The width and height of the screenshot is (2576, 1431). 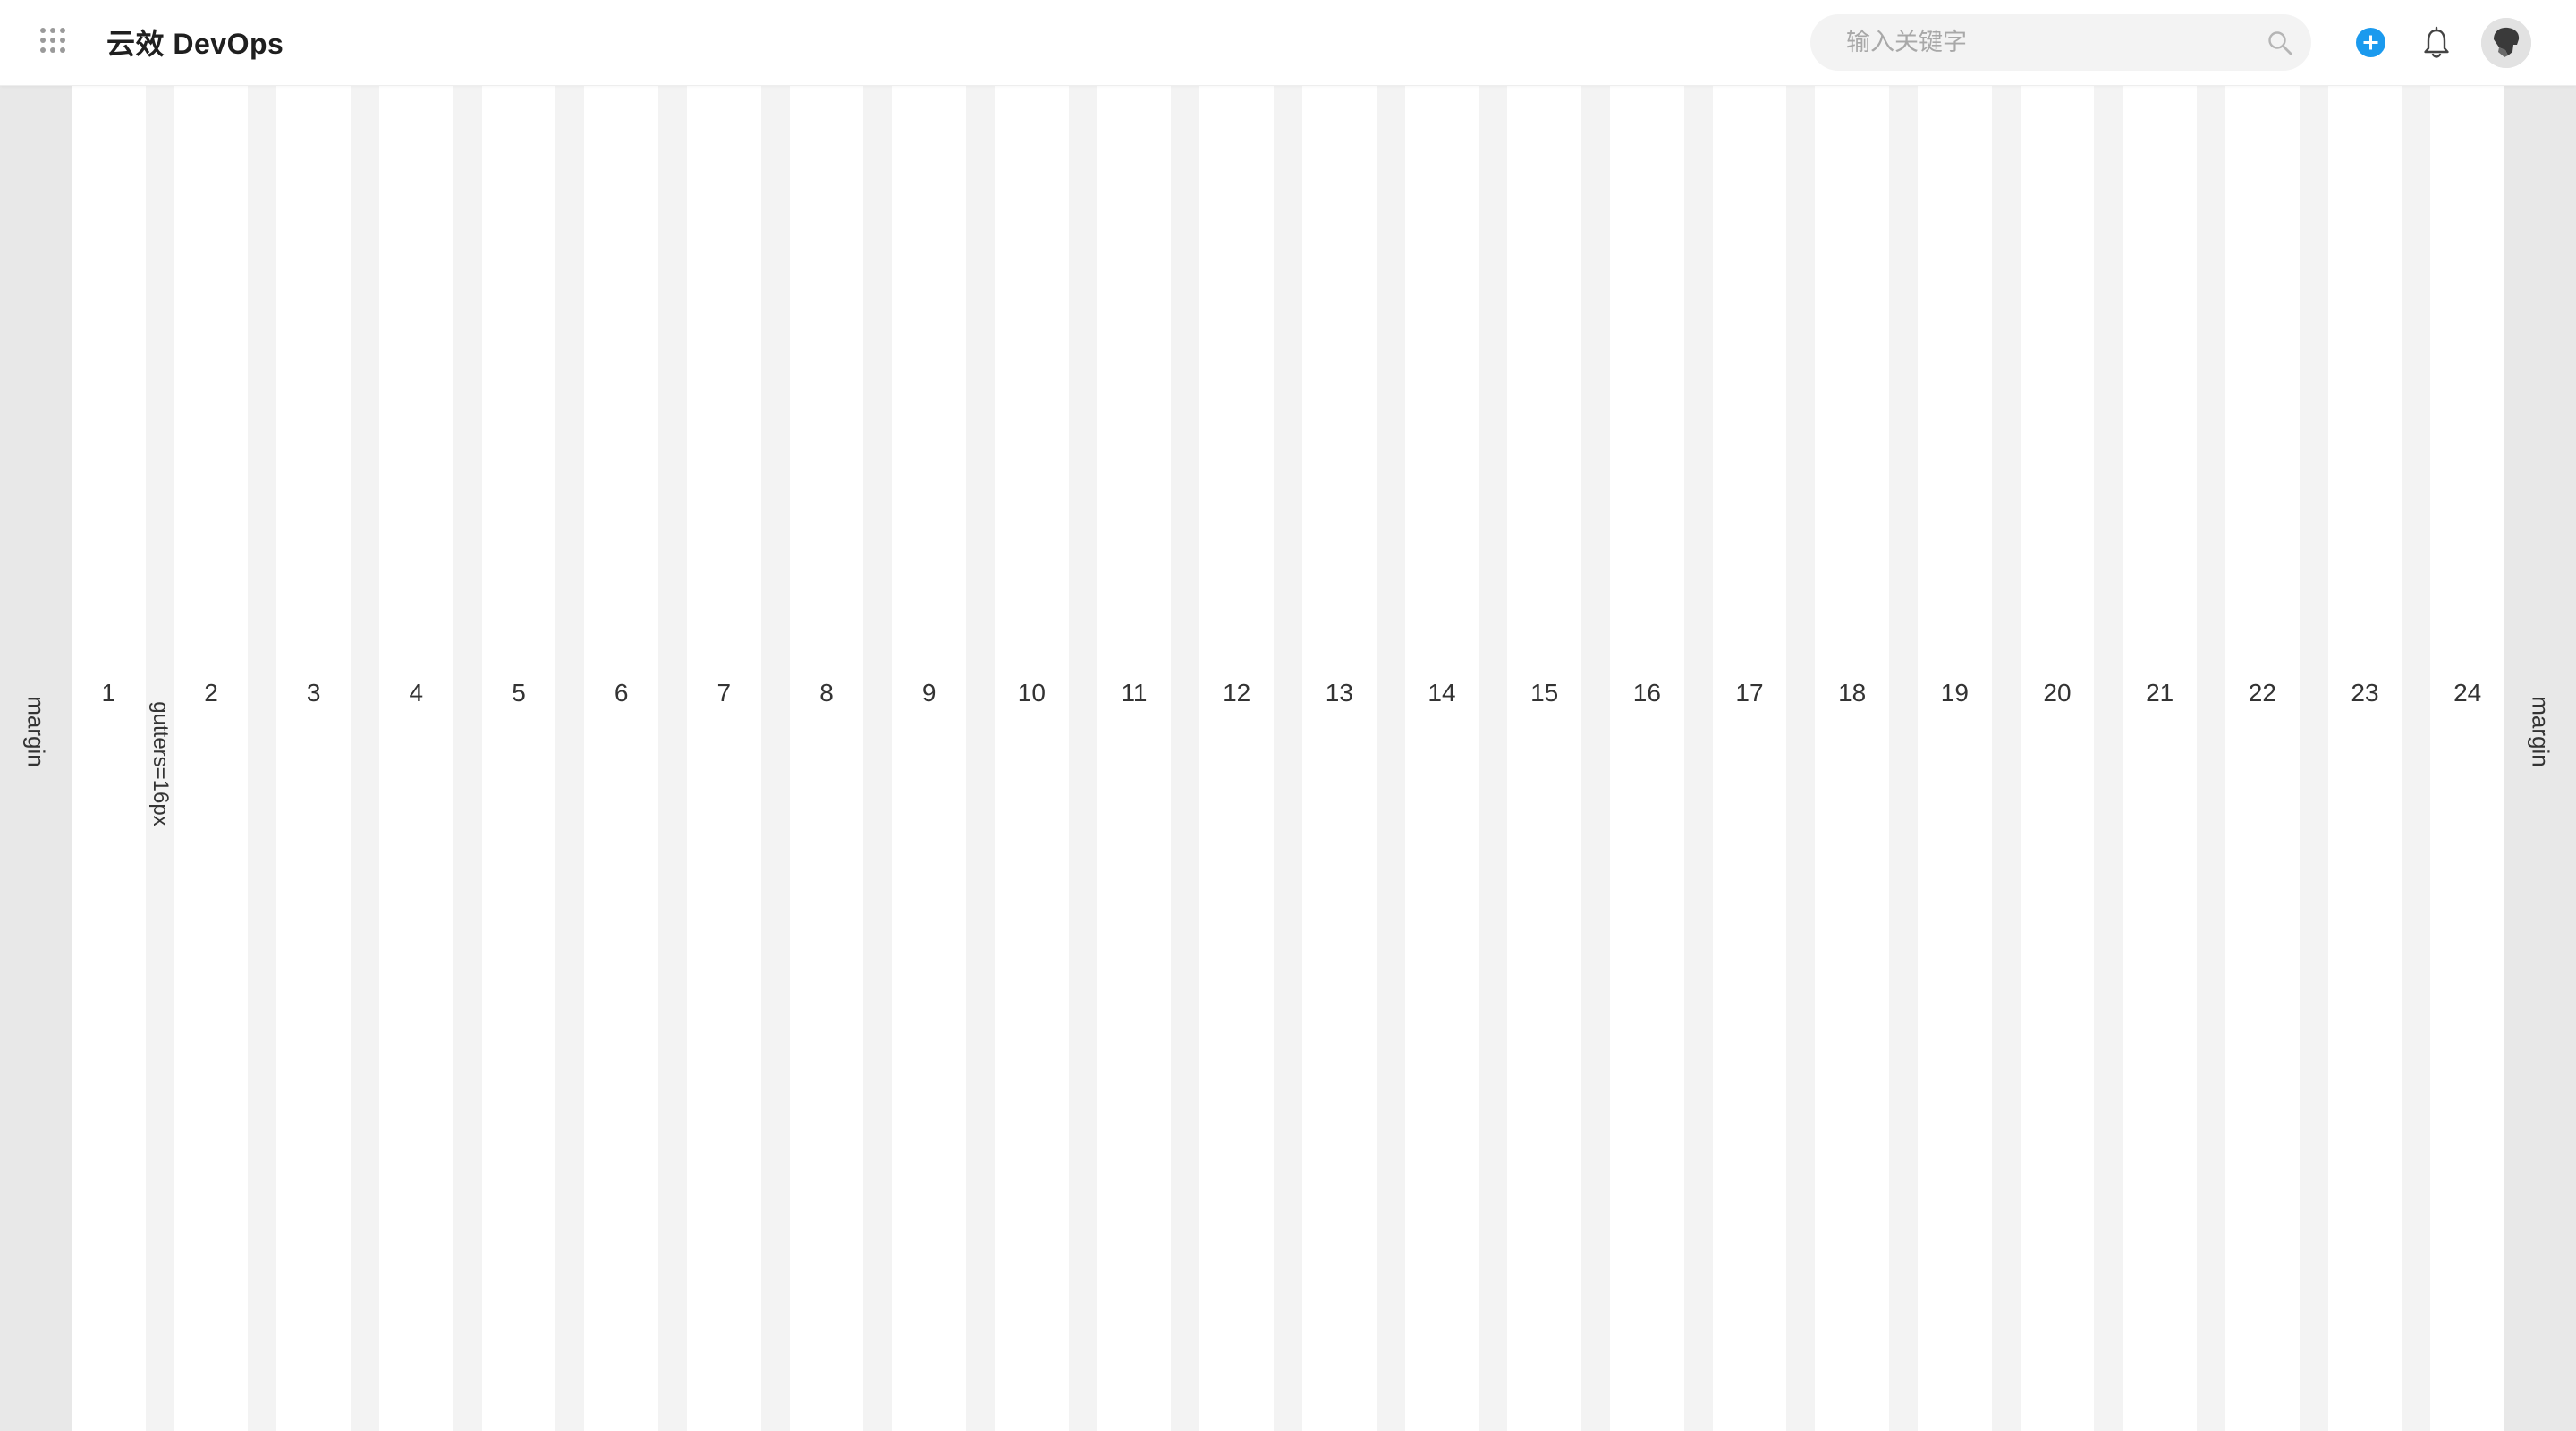 I want to click on grid-column-number: 2, so click(x=211, y=693).